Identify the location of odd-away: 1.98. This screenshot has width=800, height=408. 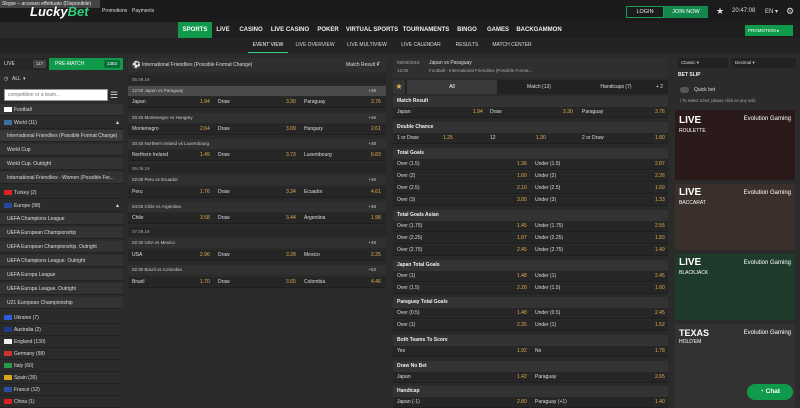
(376, 218).